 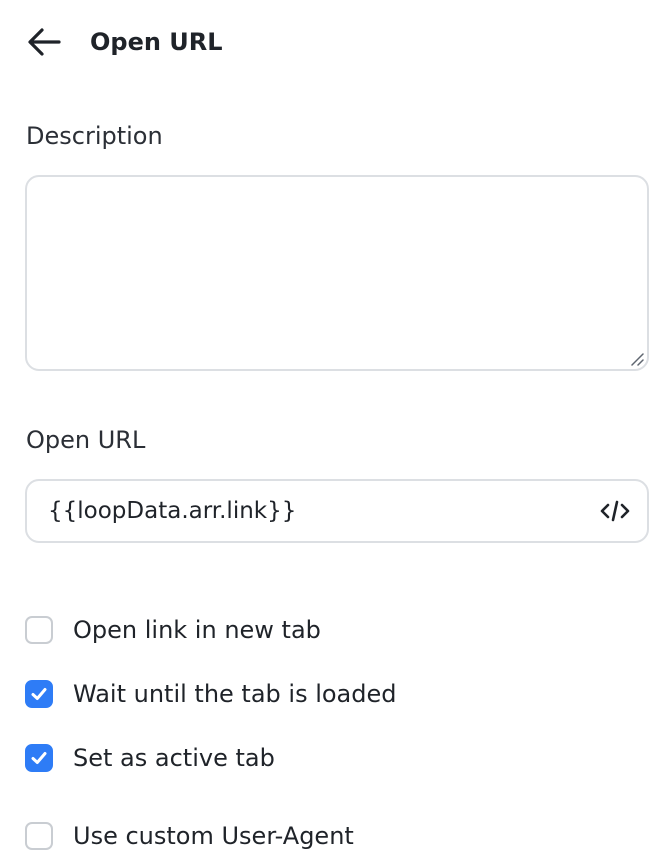 I want to click on open-in-new-tab-label: Open link in new tab, so click(x=197, y=630).